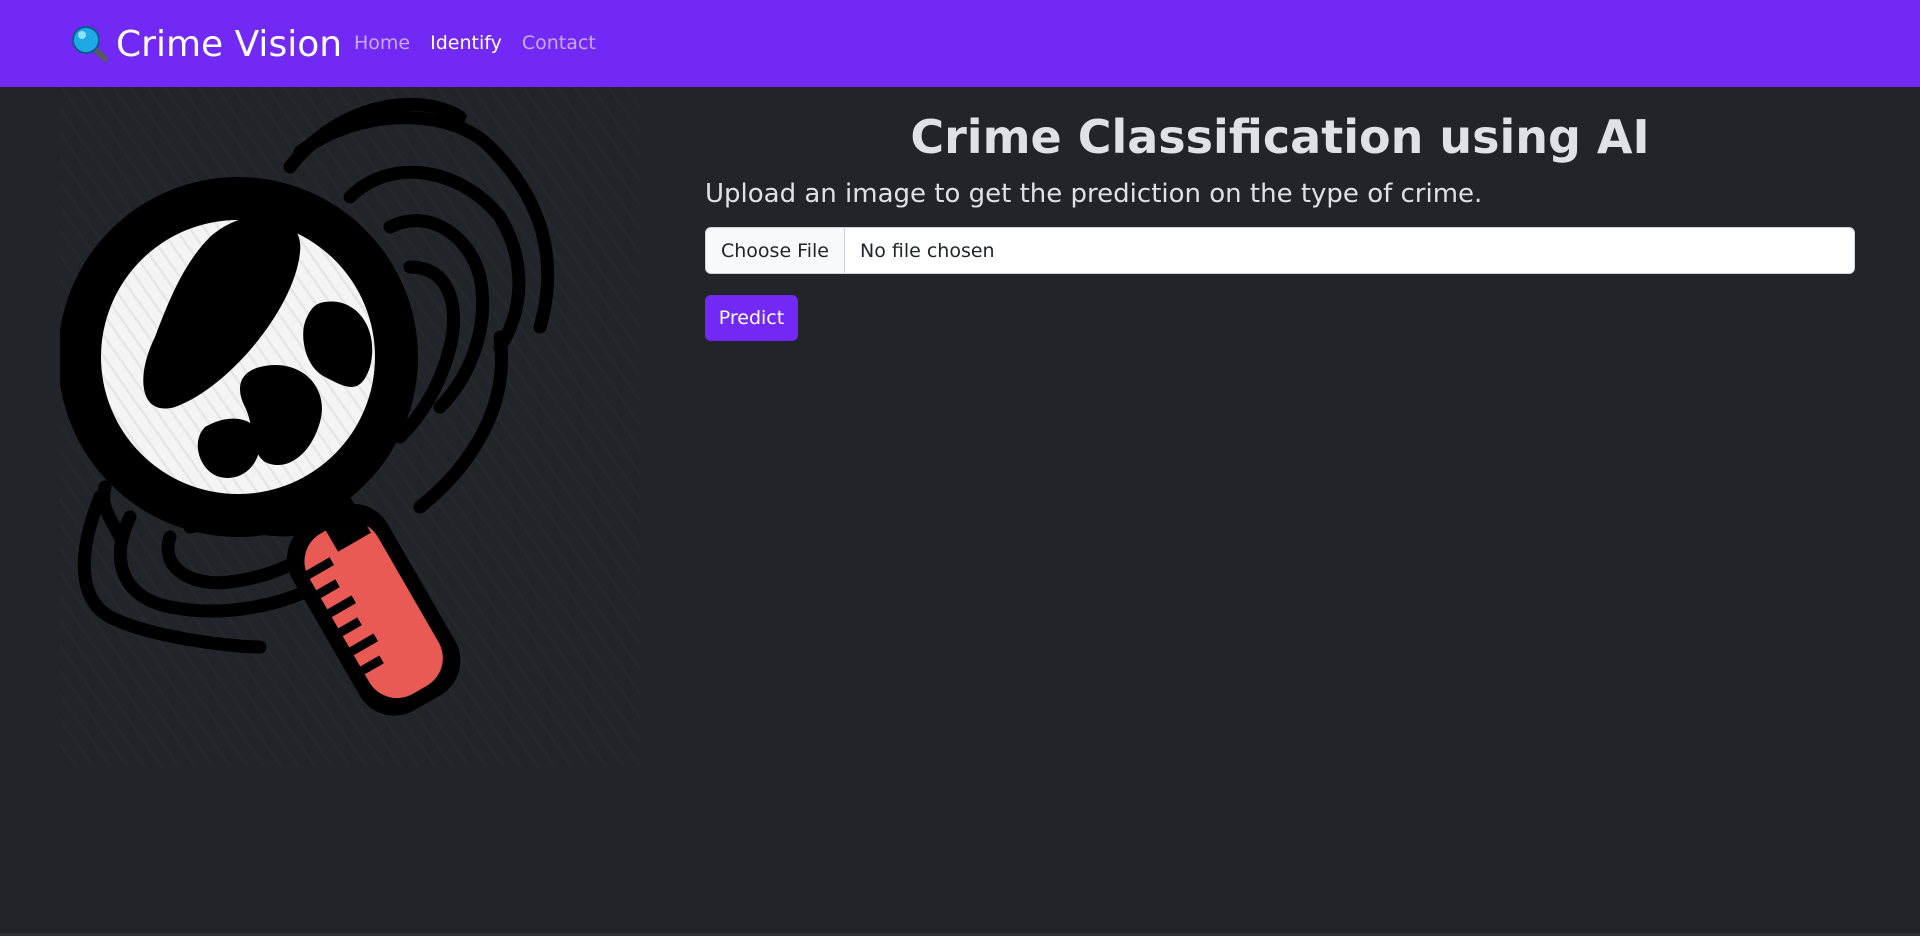  What do you see at coordinates (927, 250) in the screenshot?
I see `file-status-text: No file chosen` at bounding box center [927, 250].